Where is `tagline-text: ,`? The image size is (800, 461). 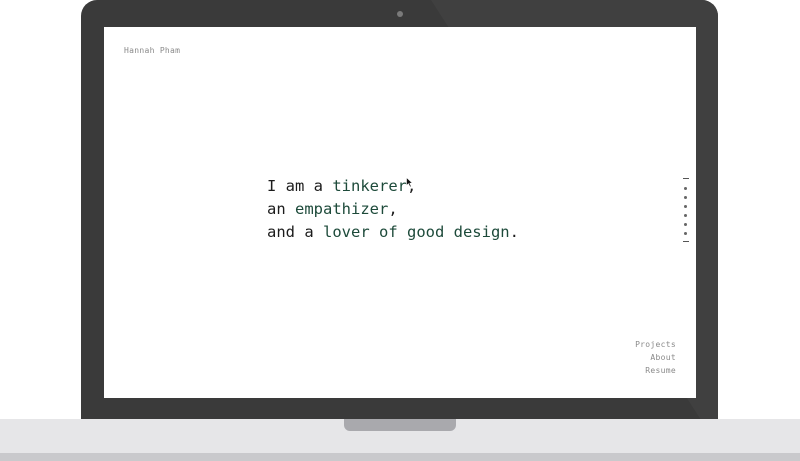
tagline-text: , is located at coordinates (393, 209).